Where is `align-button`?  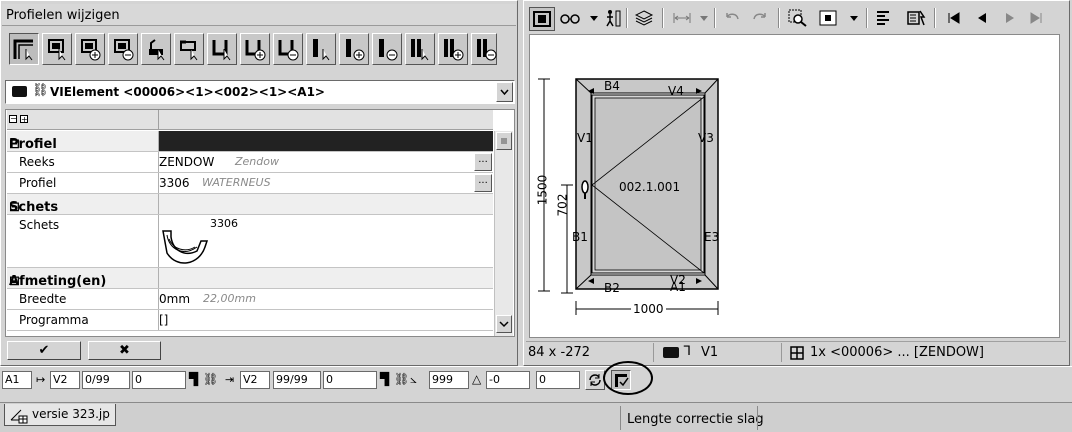 align-button is located at coordinates (884, 18).